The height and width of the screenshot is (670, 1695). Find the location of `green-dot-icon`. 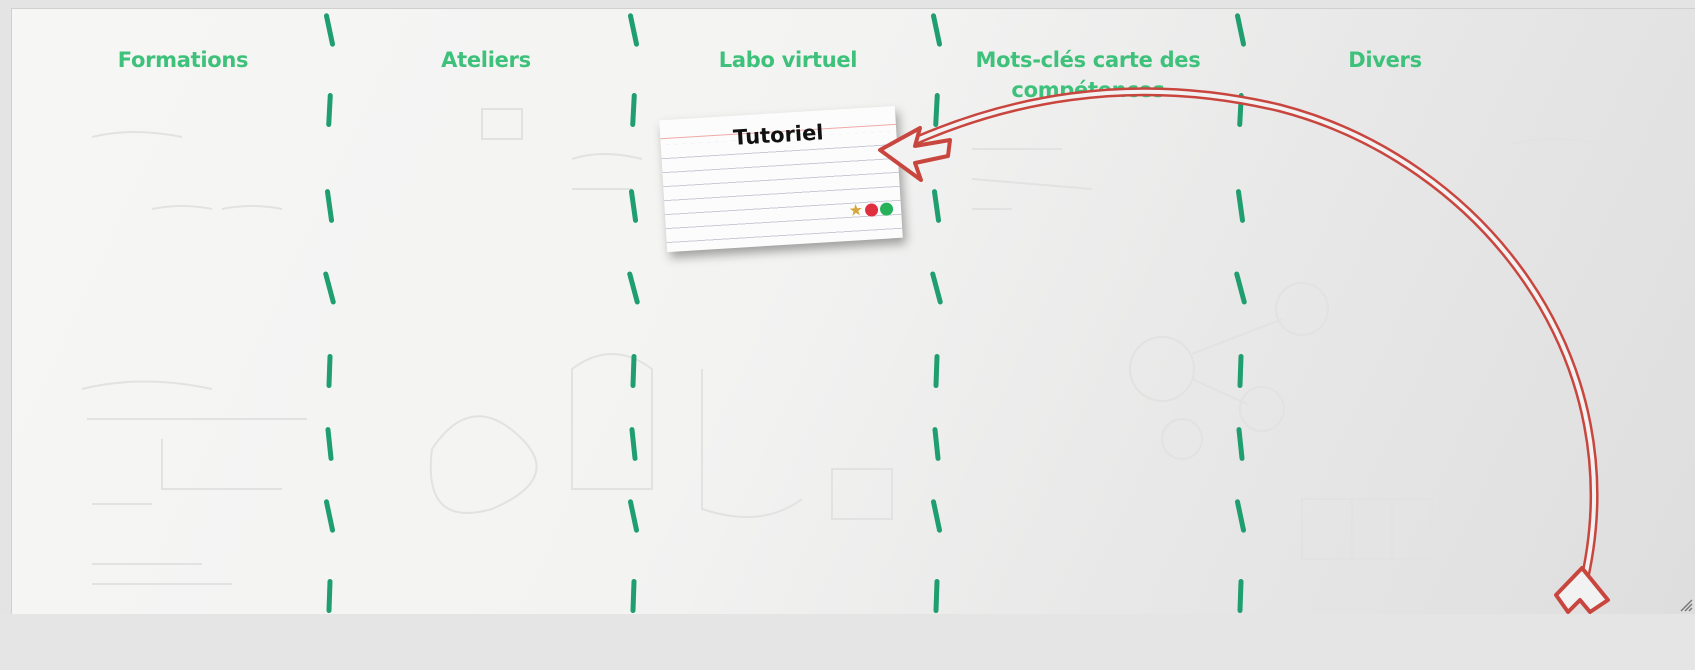

green-dot-icon is located at coordinates (886, 208).